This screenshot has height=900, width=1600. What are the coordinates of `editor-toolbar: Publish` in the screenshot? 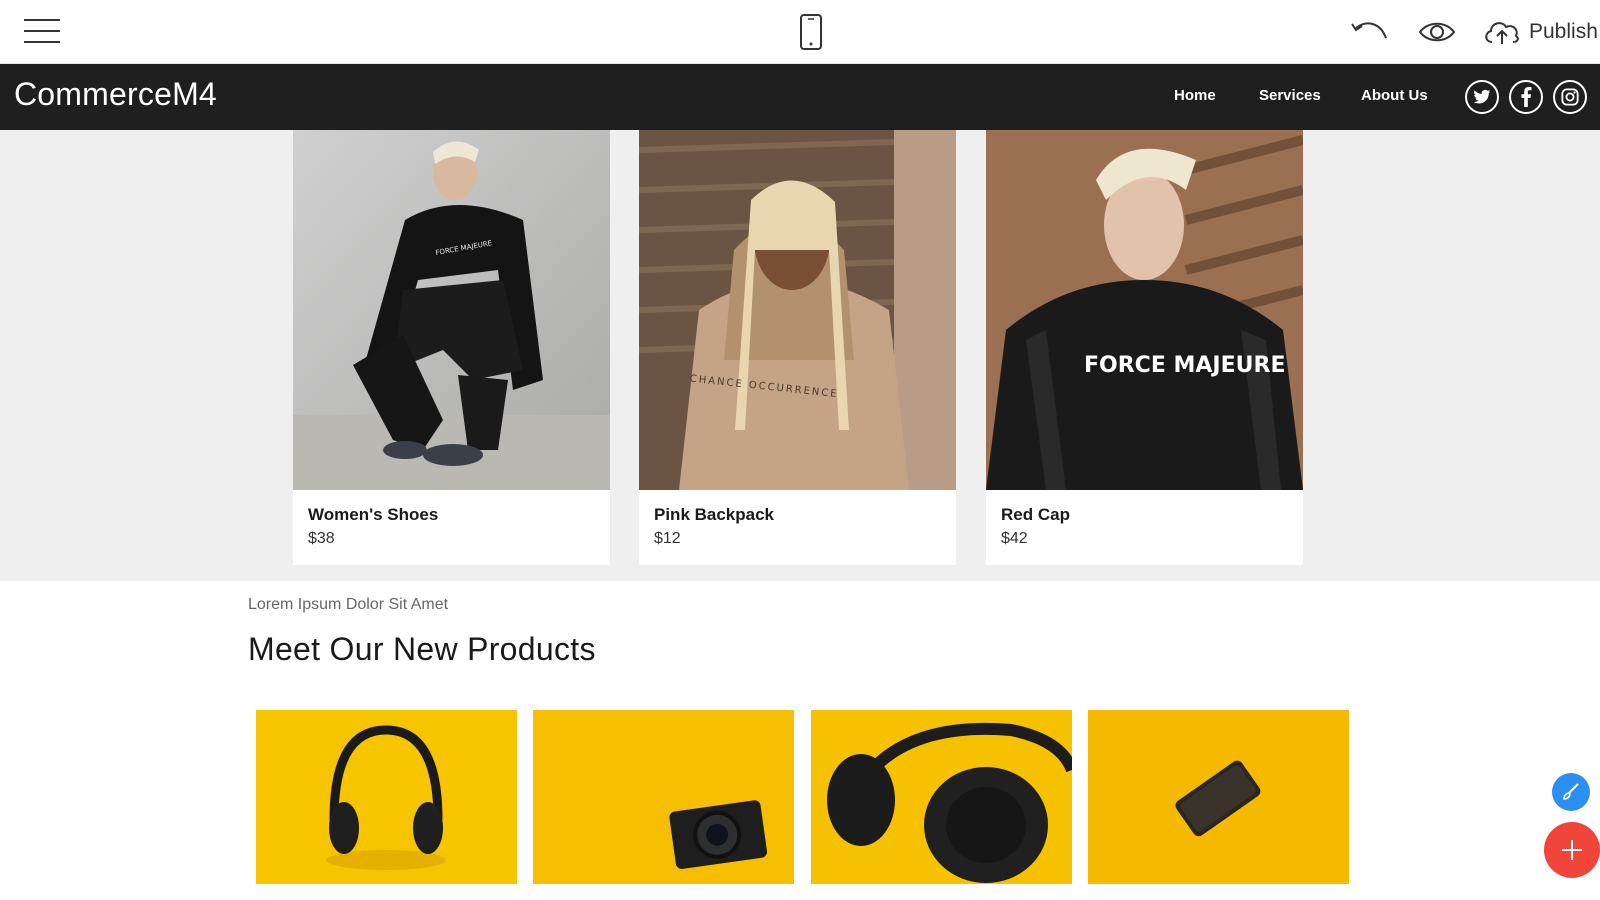 It's located at (800, 32).